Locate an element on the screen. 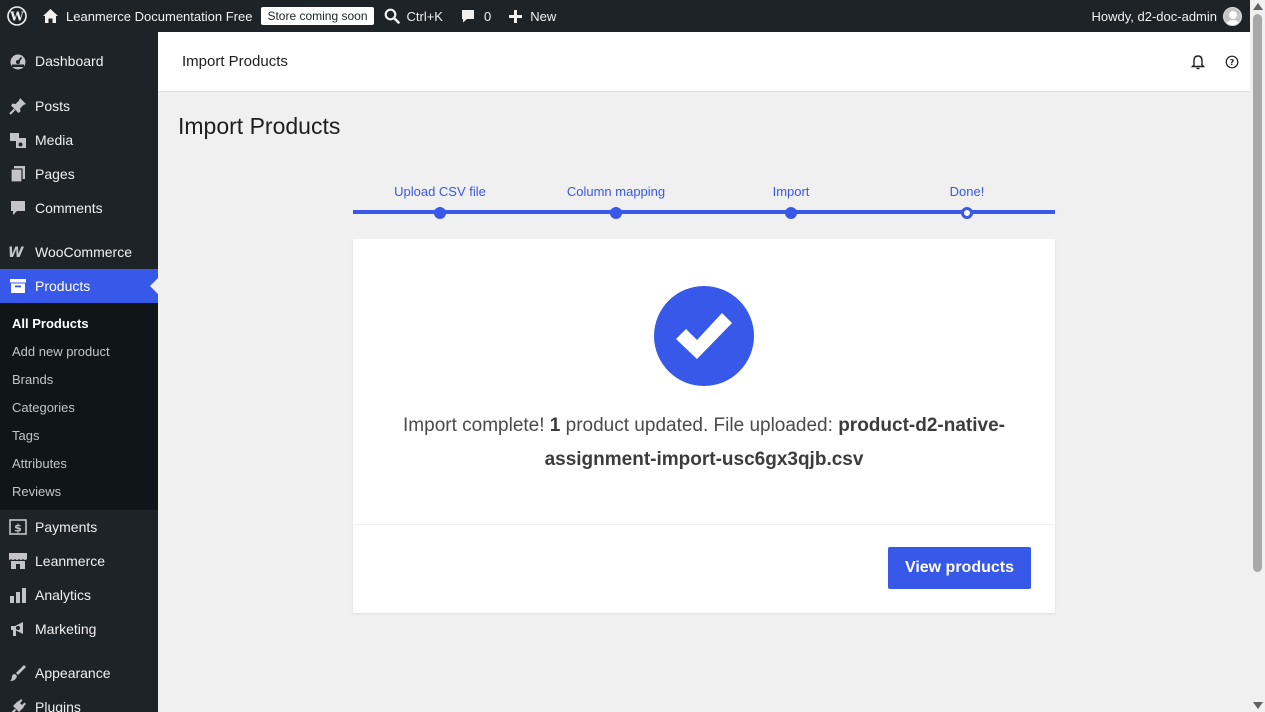  bar-chart-icon is located at coordinates (18, 595).